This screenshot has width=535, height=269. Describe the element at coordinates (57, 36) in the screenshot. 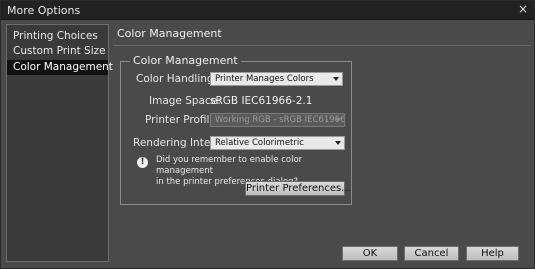

I see `sidebar-item-printing-choices: Printing Choices` at that location.